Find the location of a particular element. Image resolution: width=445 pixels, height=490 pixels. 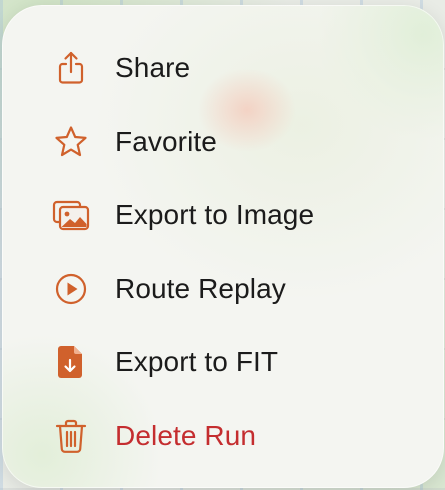

menu-item-label: Favorite is located at coordinates (166, 141).